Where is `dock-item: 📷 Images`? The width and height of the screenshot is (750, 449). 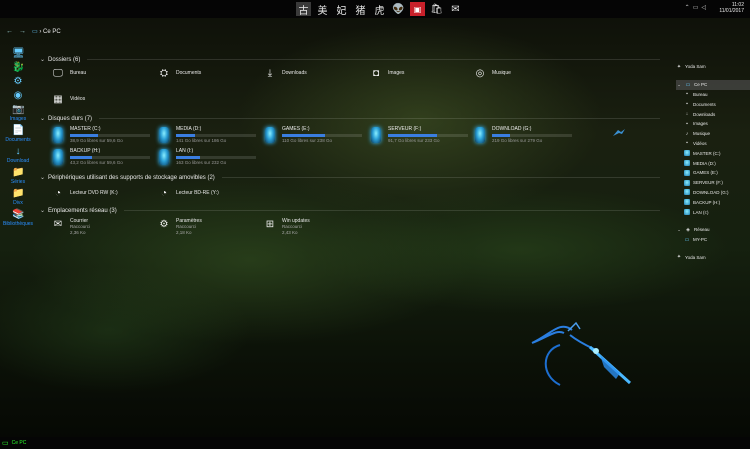
dock-item: 📷 Images is located at coordinates (18, 113).